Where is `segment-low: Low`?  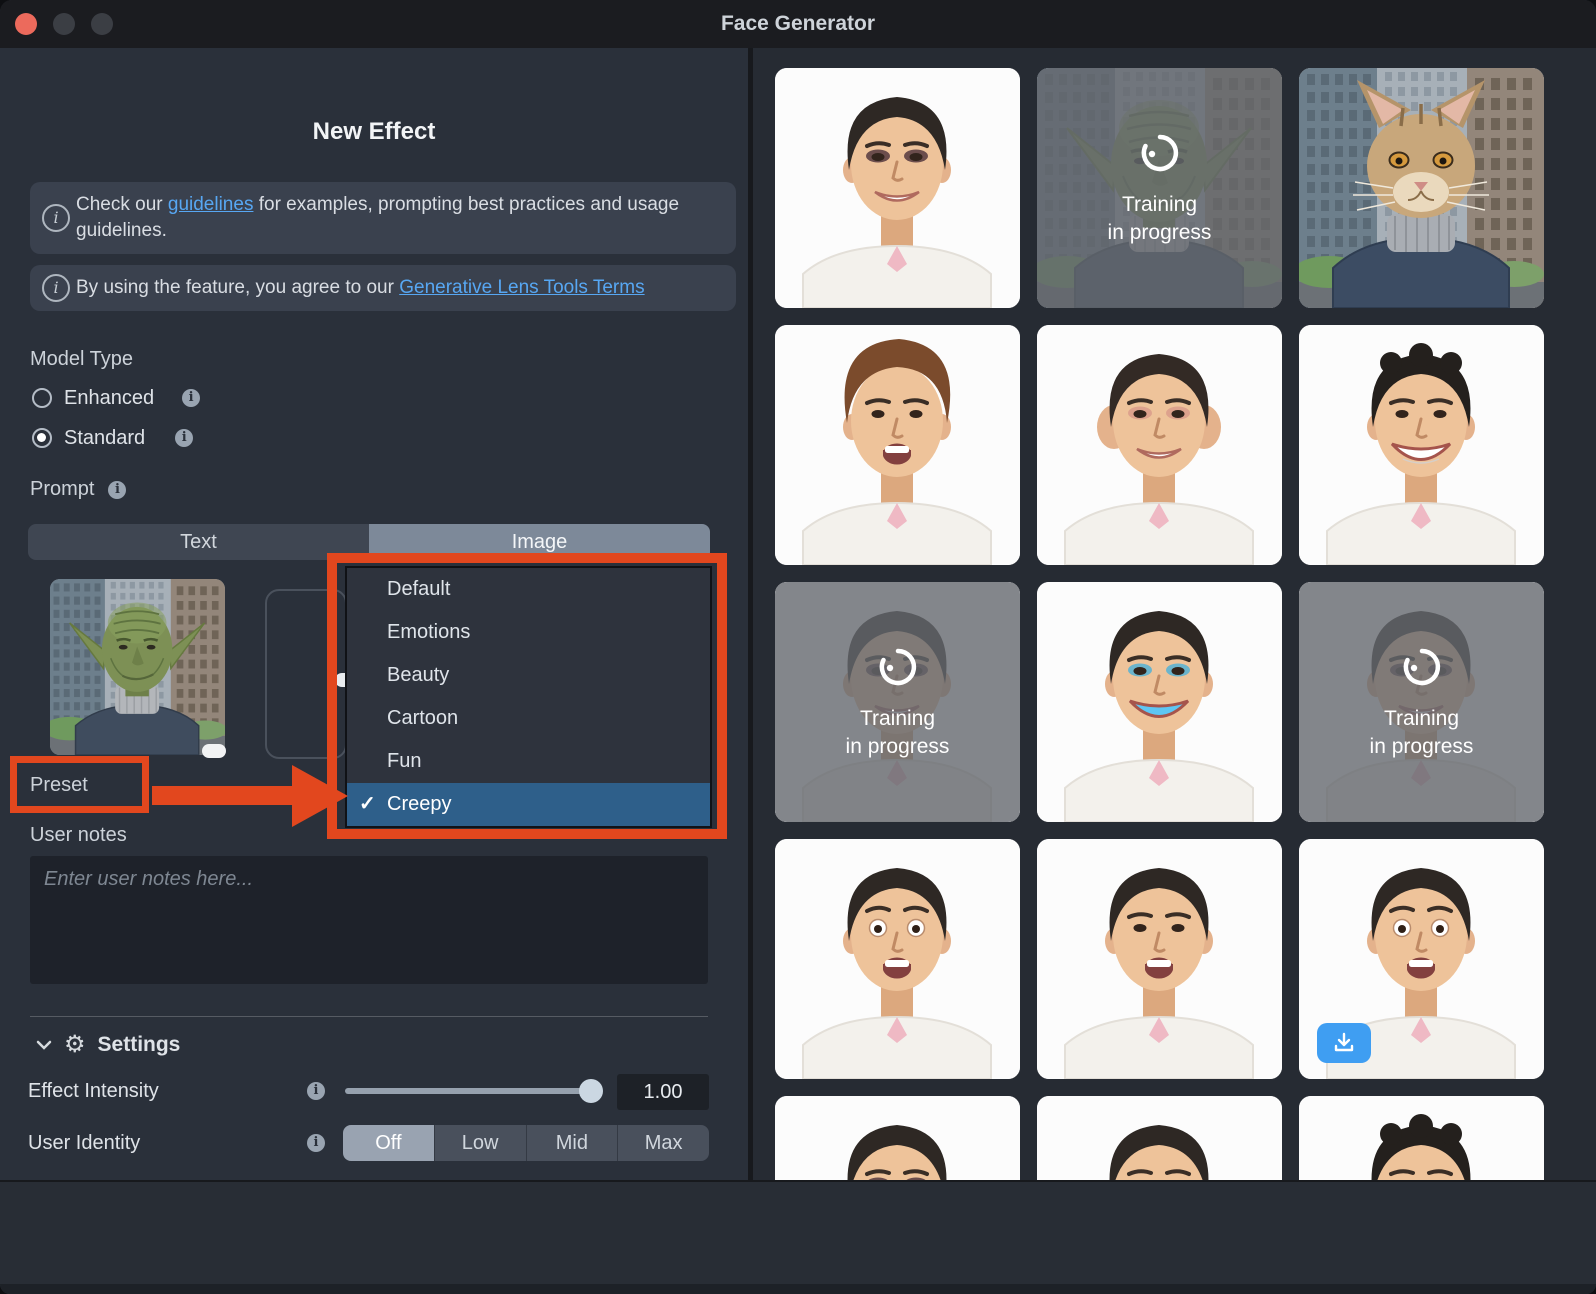
segment-low: Low is located at coordinates (480, 1143).